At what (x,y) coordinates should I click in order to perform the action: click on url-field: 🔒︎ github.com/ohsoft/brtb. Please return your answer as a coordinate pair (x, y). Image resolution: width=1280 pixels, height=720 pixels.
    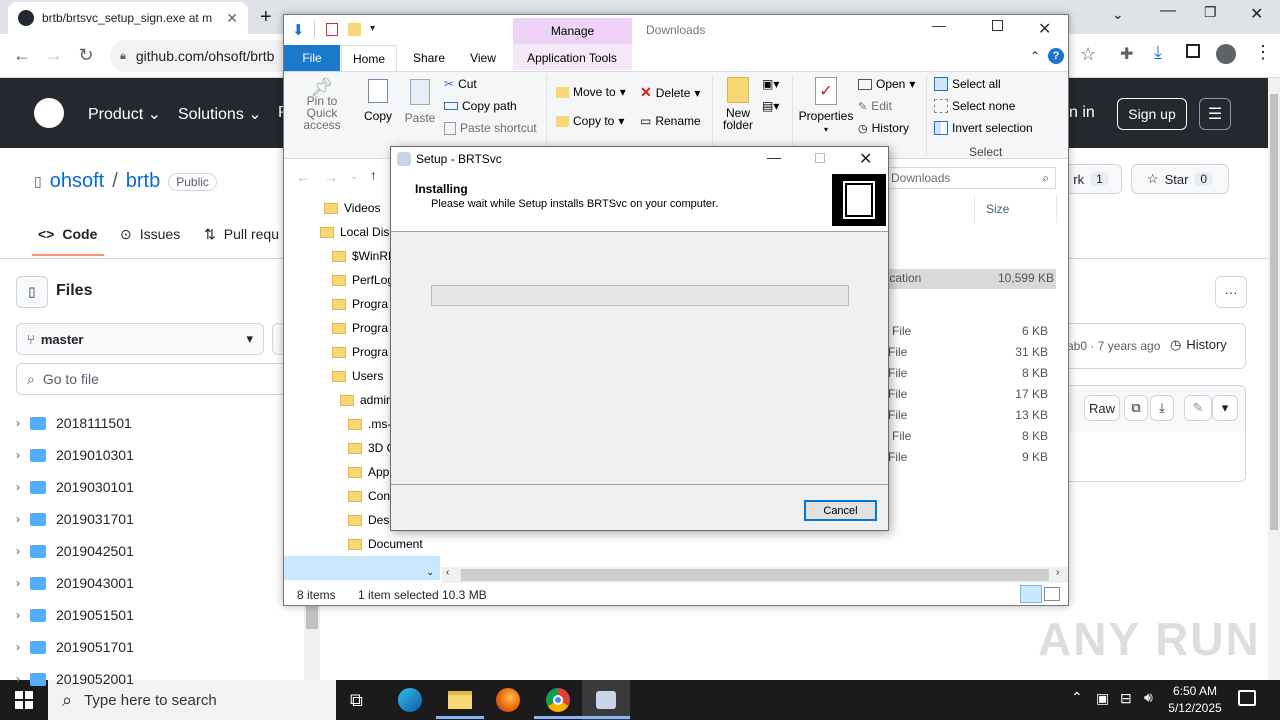
    Looking at the image, I should click on (210, 56).